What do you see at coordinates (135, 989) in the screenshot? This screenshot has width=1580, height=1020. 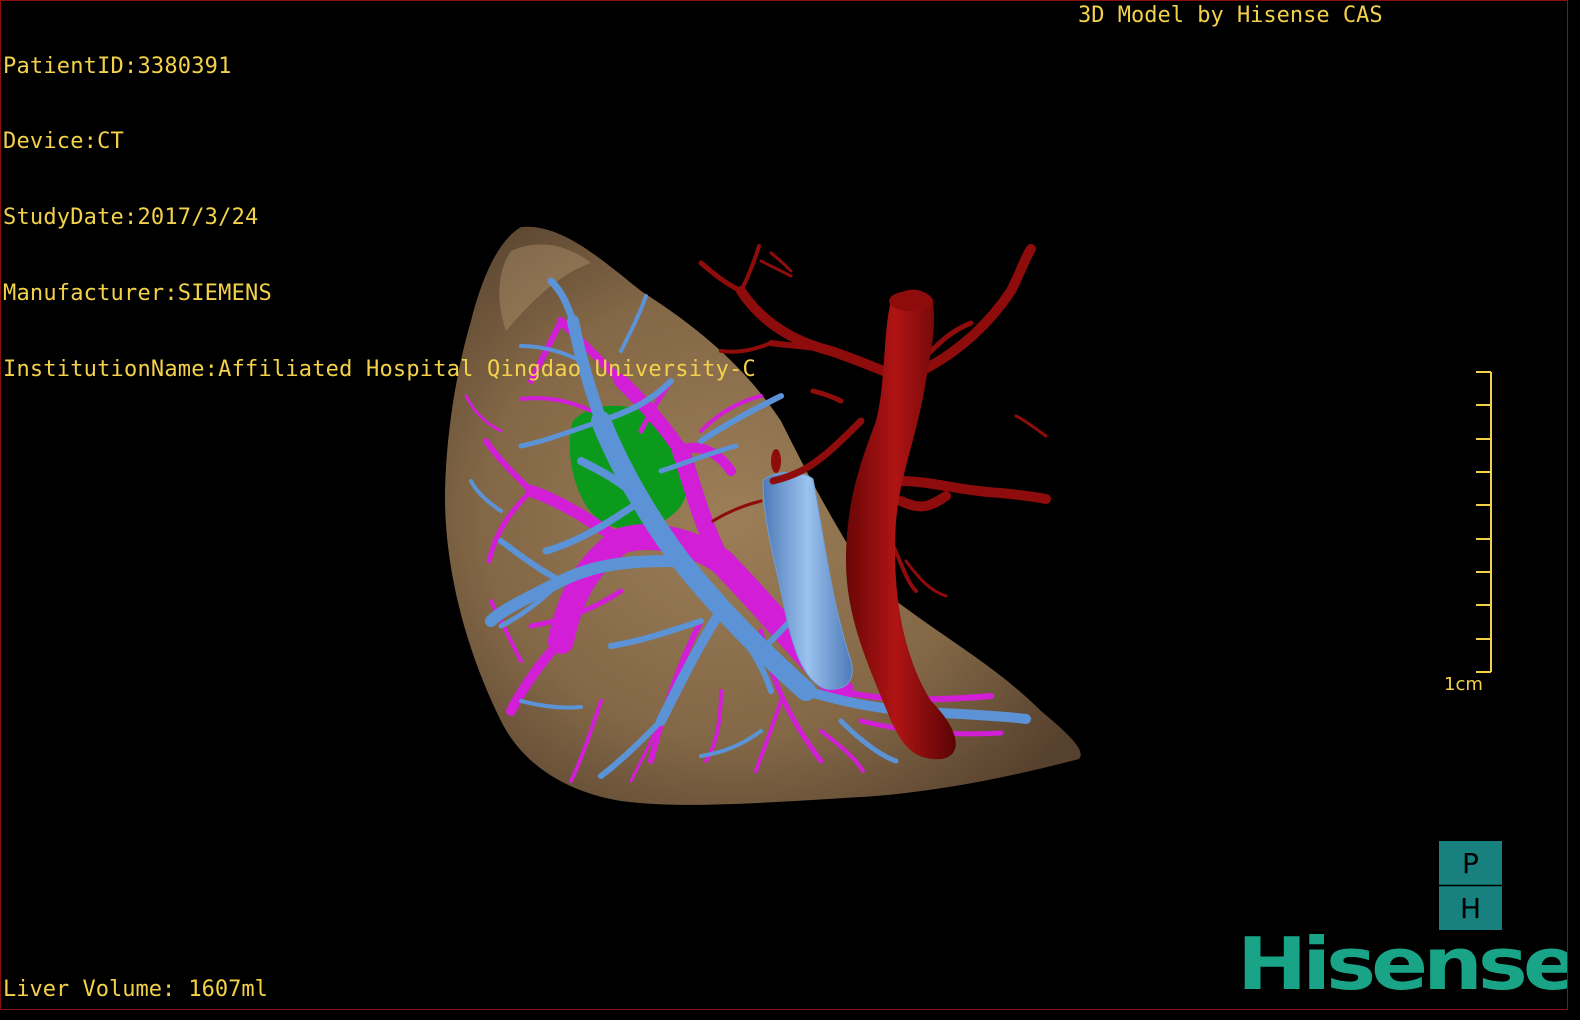 I see `liver-volume: Liver Volume: 1607ml` at bounding box center [135, 989].